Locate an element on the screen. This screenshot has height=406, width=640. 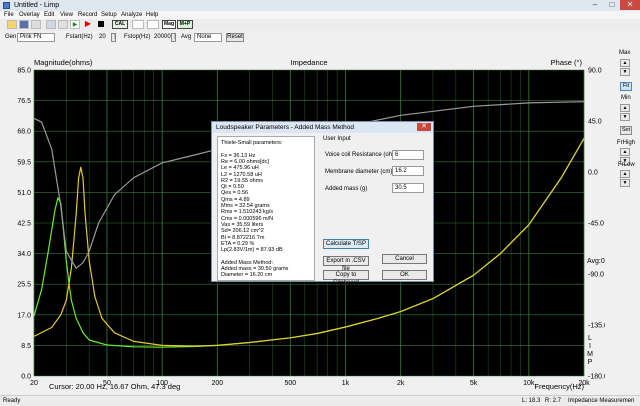
y-tick-label: 17.0 is located at coordinates (24, 315).